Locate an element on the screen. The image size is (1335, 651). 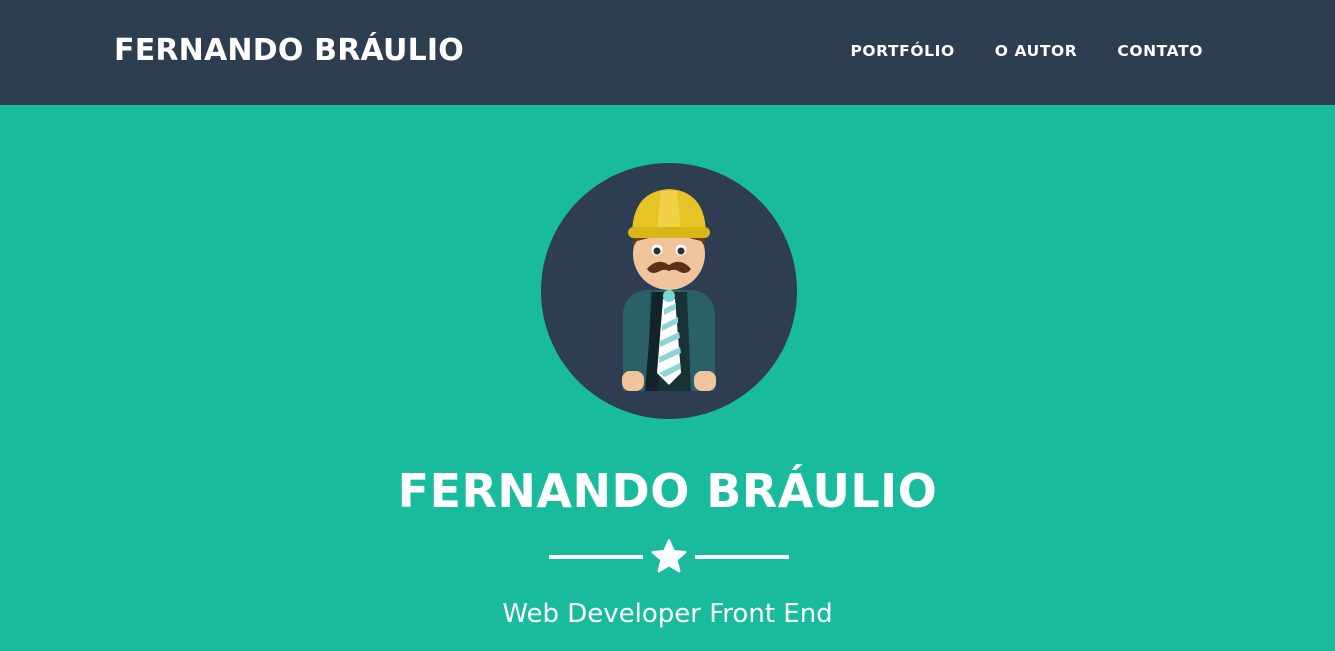
hero-title: FERNANDO BRÁULIO is located at coordinates (667, 491).